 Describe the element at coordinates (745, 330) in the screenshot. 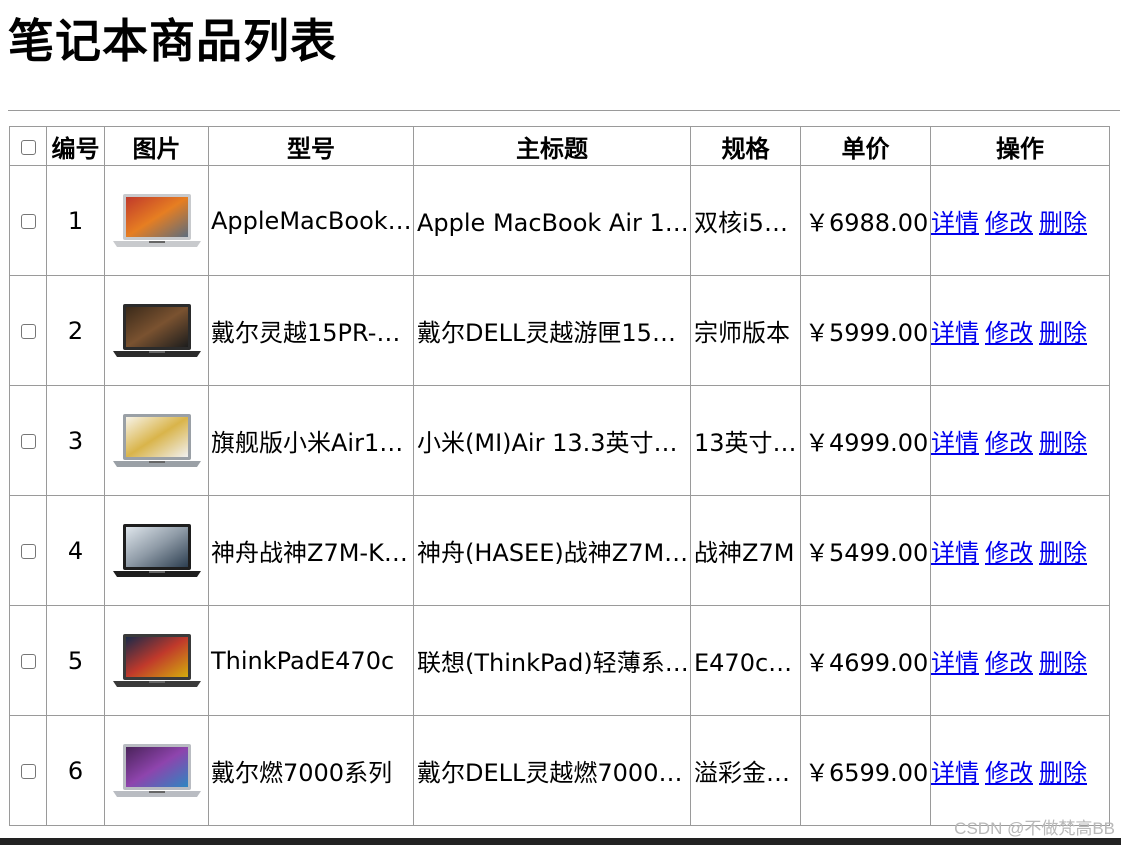

I see `row-spec: 宗师版本` at that location.